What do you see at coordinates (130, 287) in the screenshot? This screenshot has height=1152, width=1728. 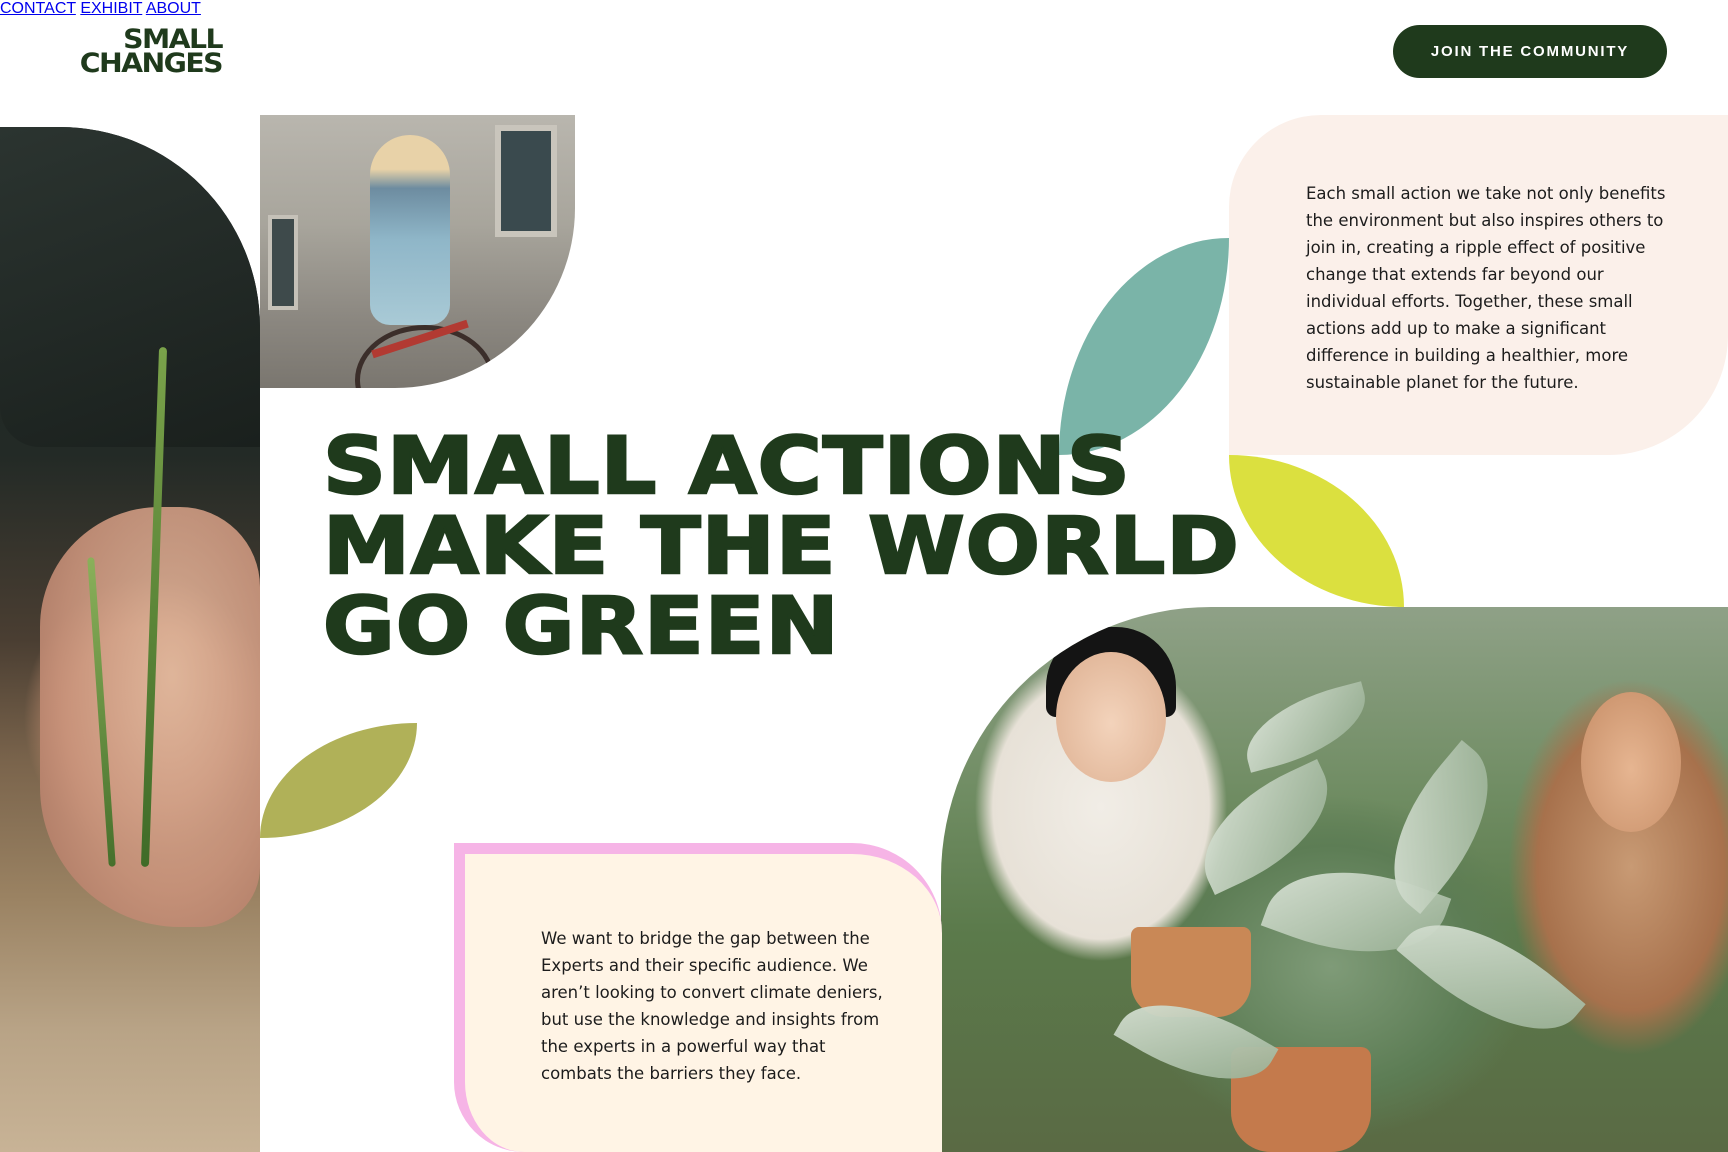 I see `sleeve-shape` at bounding box center [130, 287].